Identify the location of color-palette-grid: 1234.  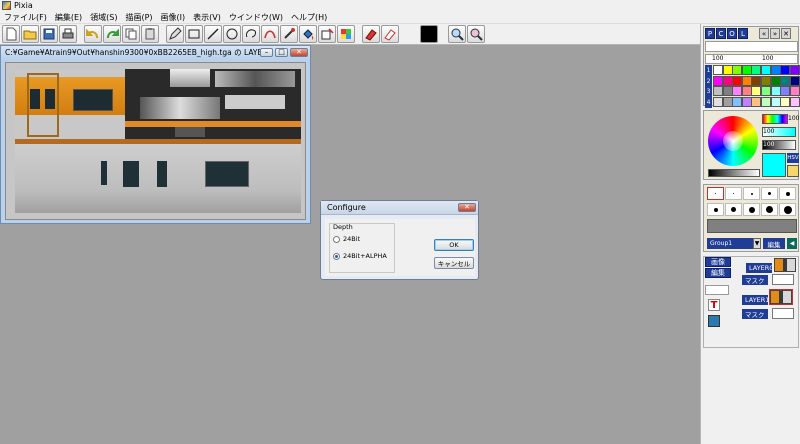
(752, 86).